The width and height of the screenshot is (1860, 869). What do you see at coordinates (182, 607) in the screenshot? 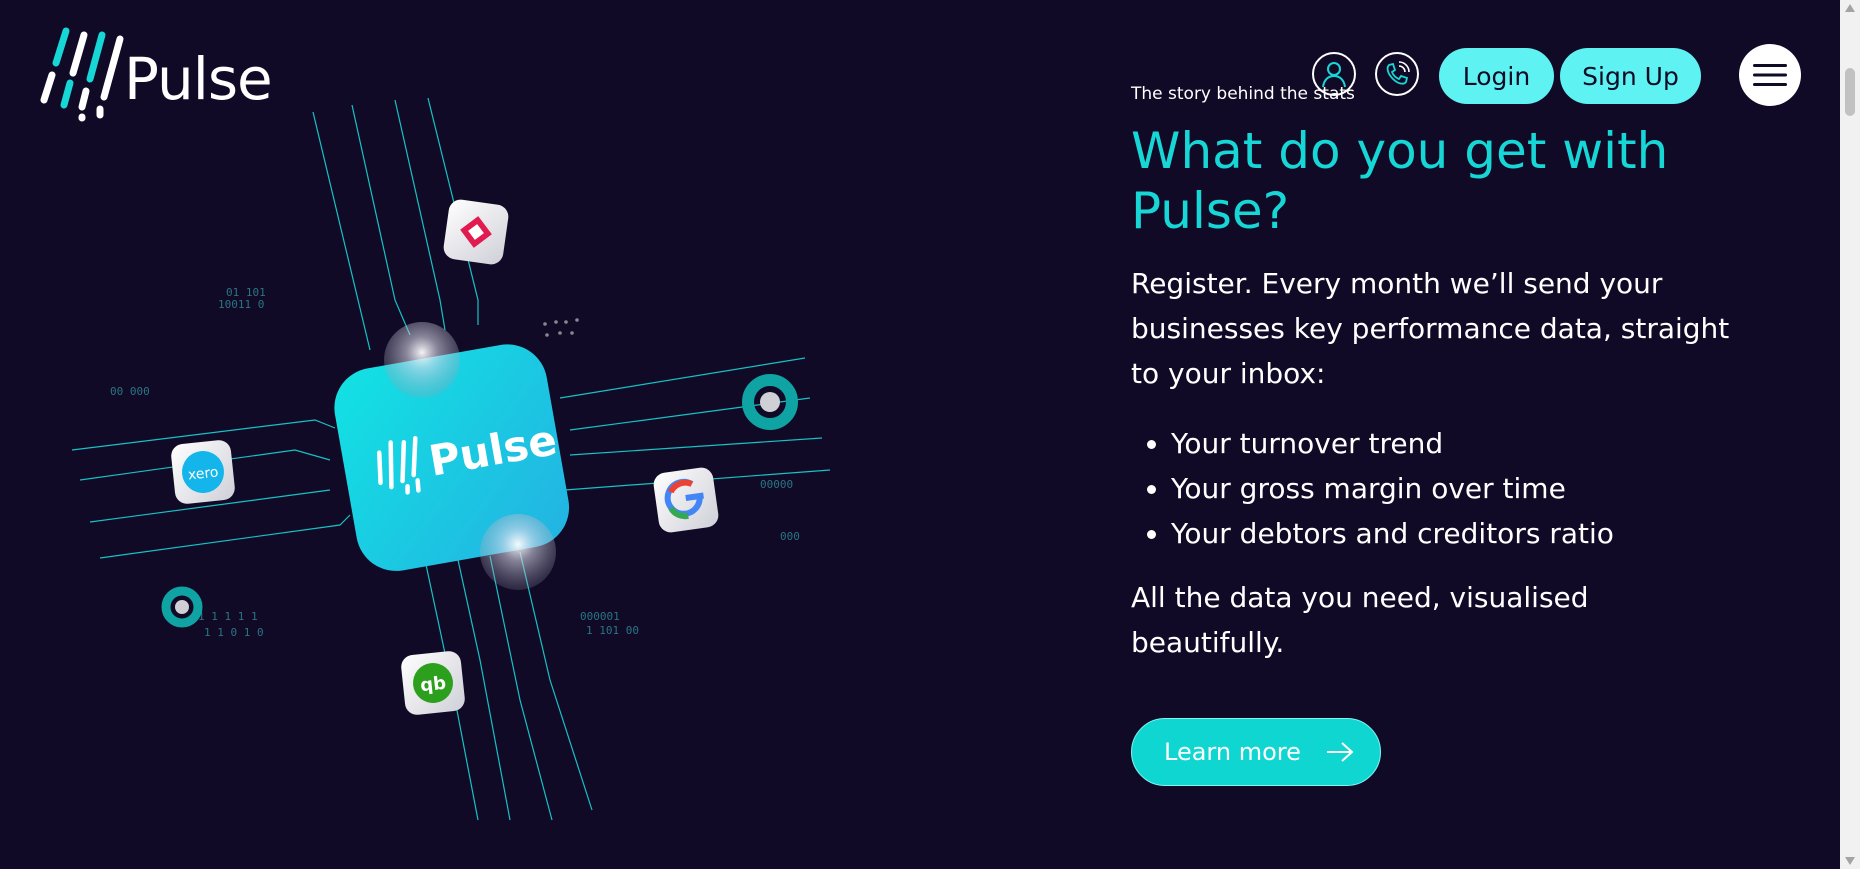
I see `ring-accent-left` at bounding box center [182, 607].